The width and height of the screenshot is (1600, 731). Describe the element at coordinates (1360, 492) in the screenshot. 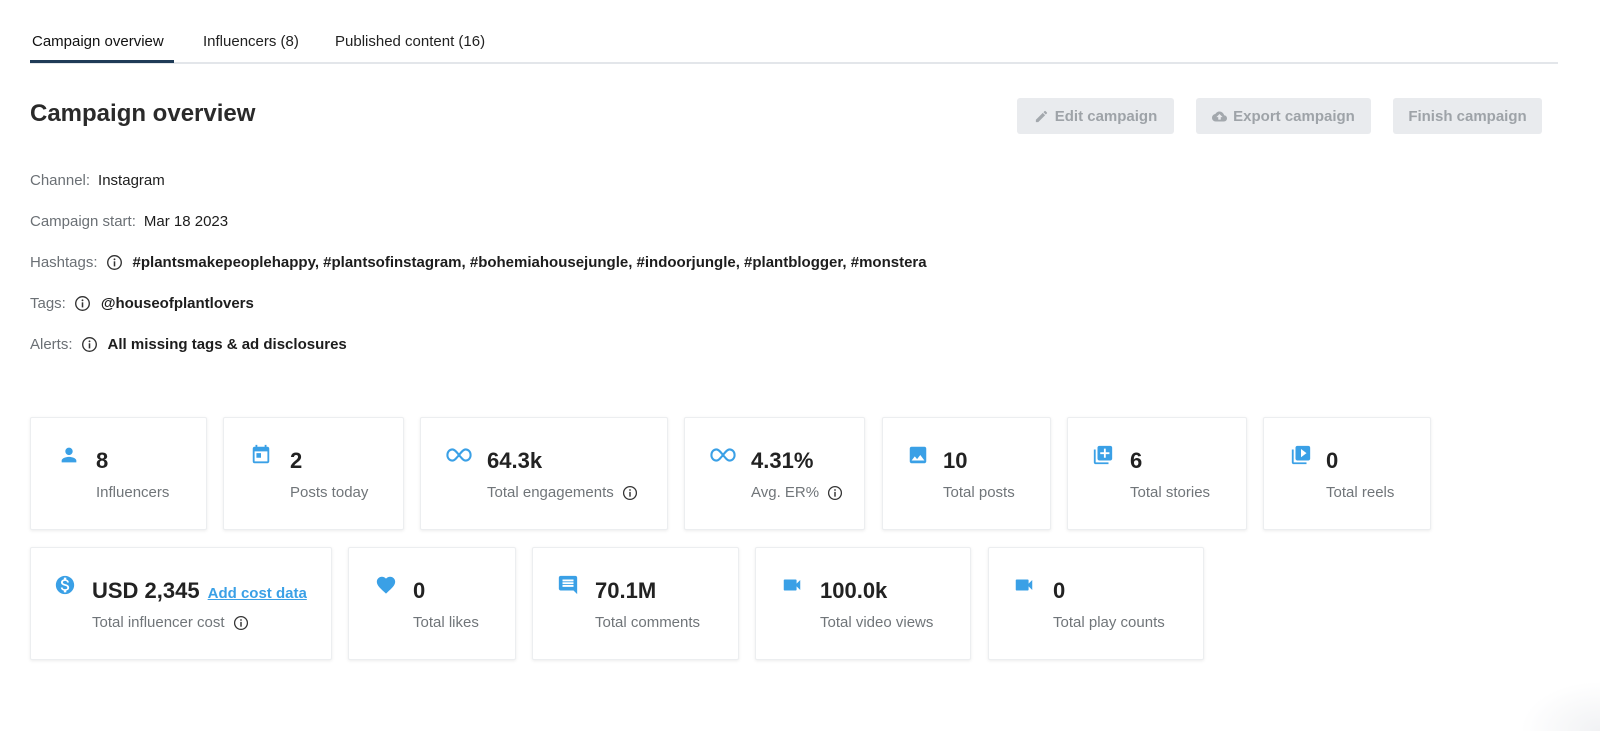

I see `stat-label: Total reels` at that location.